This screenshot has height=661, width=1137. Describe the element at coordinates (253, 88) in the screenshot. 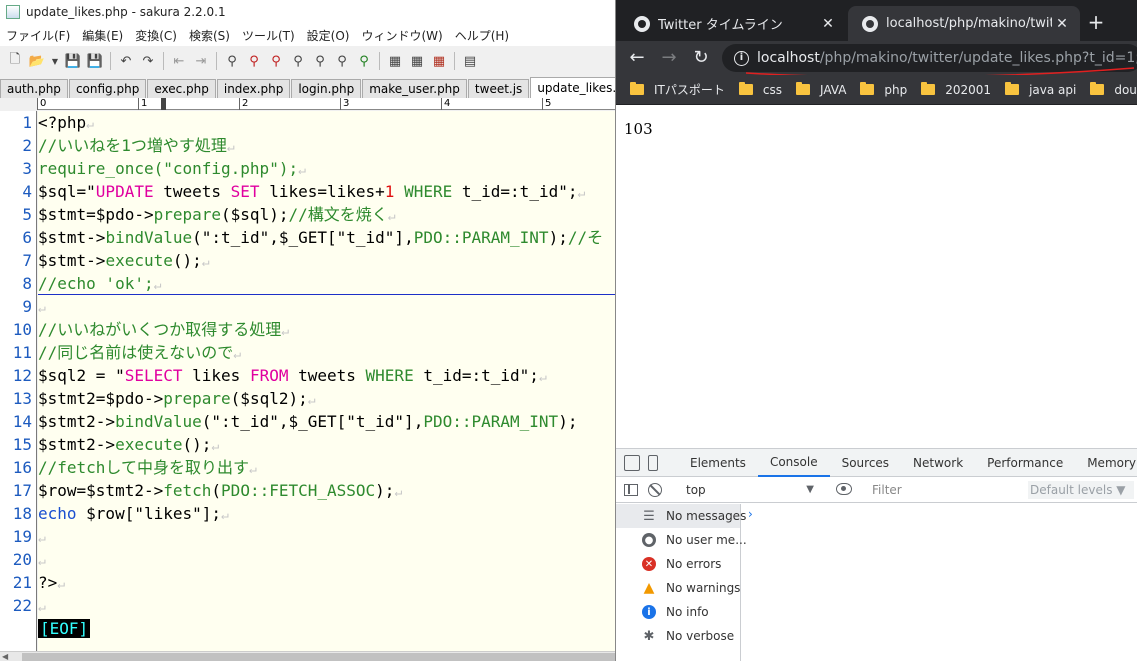

I see `file-tab-index: index.php` at that location.